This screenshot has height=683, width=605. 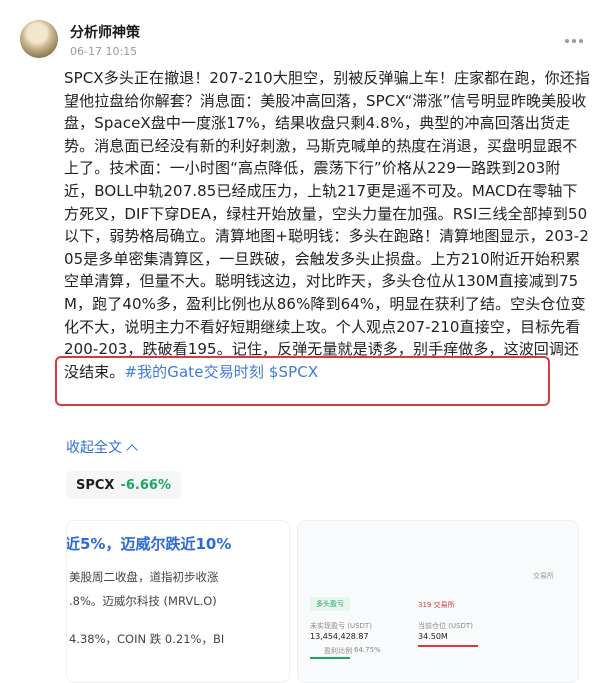 I want to click on current-value: 34.50M, so click(x=433, y=636).